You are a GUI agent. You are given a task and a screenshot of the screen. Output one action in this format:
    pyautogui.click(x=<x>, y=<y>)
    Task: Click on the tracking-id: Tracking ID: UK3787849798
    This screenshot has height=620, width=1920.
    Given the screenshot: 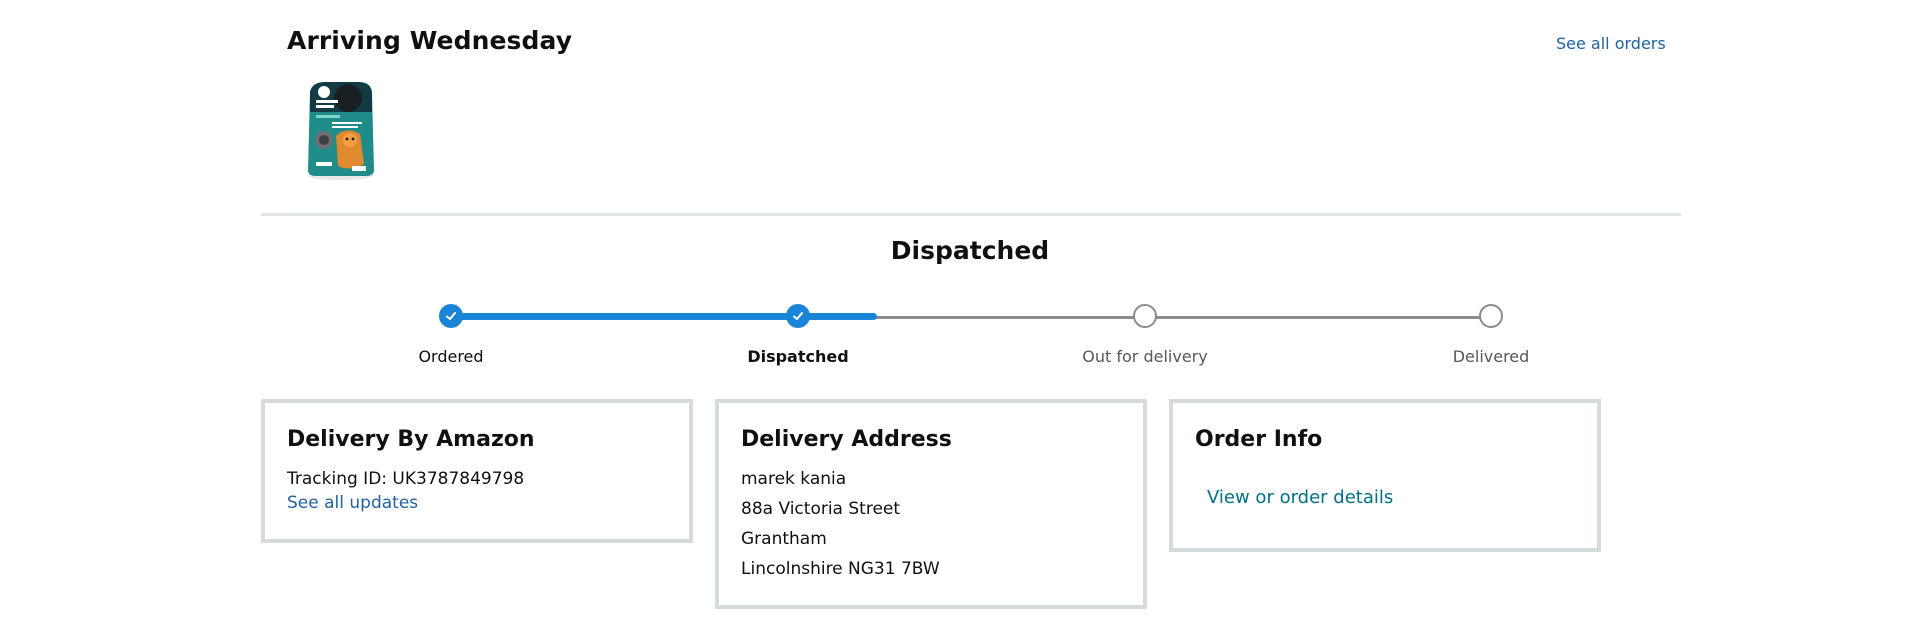 What is the action you would take?
    pyautogui.click(x=406, y=479)
    